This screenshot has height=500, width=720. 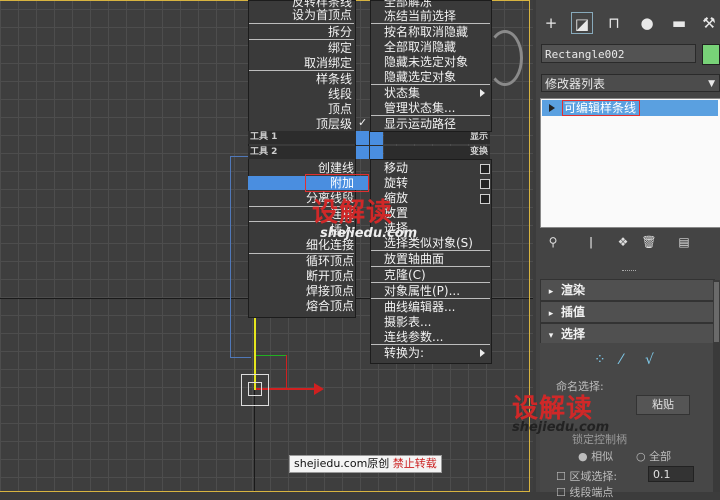 What do you see at coordinates (630, 163) in the screenshot?
I see `modifier-stack: 可编辑样条线` at bounding box center [630, 163].